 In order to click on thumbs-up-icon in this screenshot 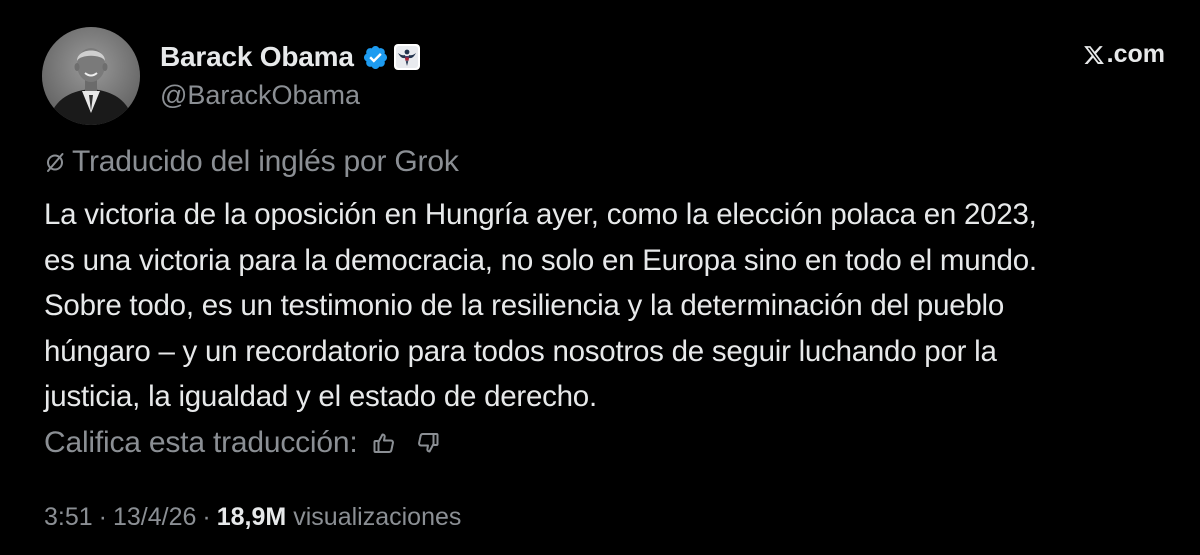, I will do `click(384, 443)`.